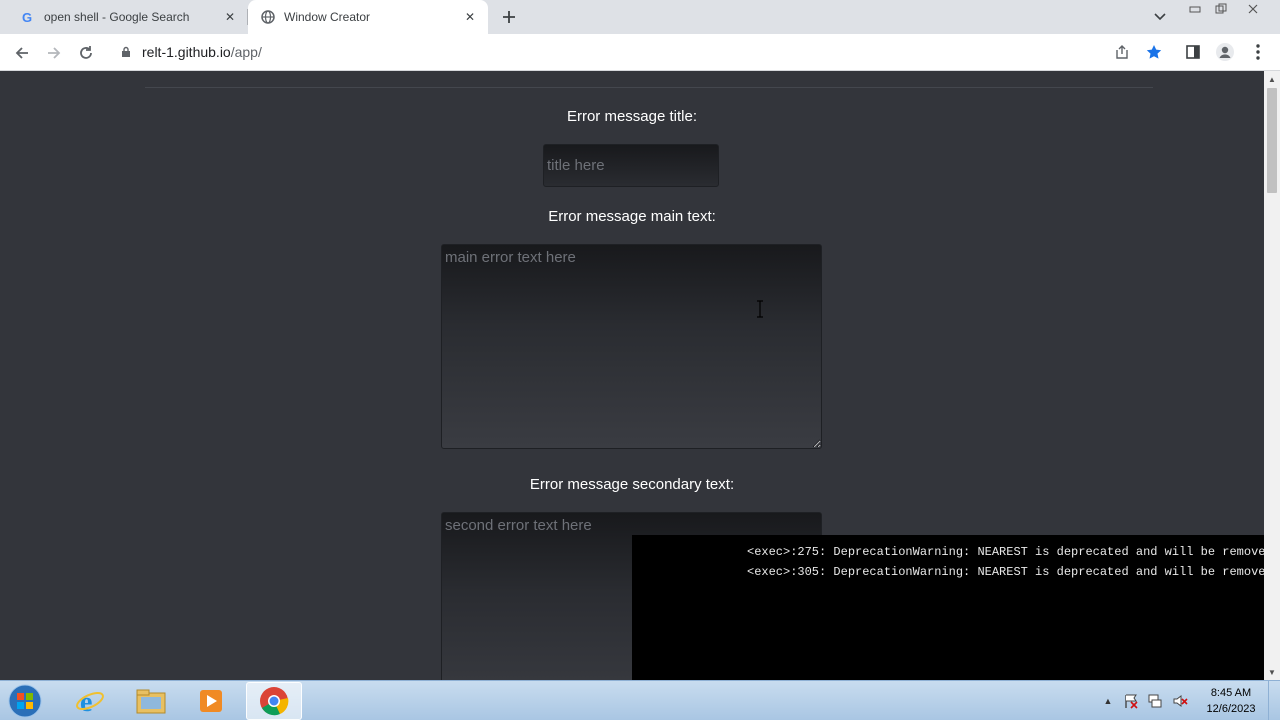  What do you see at coordinates (1272, 672) in the screenshot?
I see `scroll-down-arrow-icon: ▼` at bounding box center [1272, 672].